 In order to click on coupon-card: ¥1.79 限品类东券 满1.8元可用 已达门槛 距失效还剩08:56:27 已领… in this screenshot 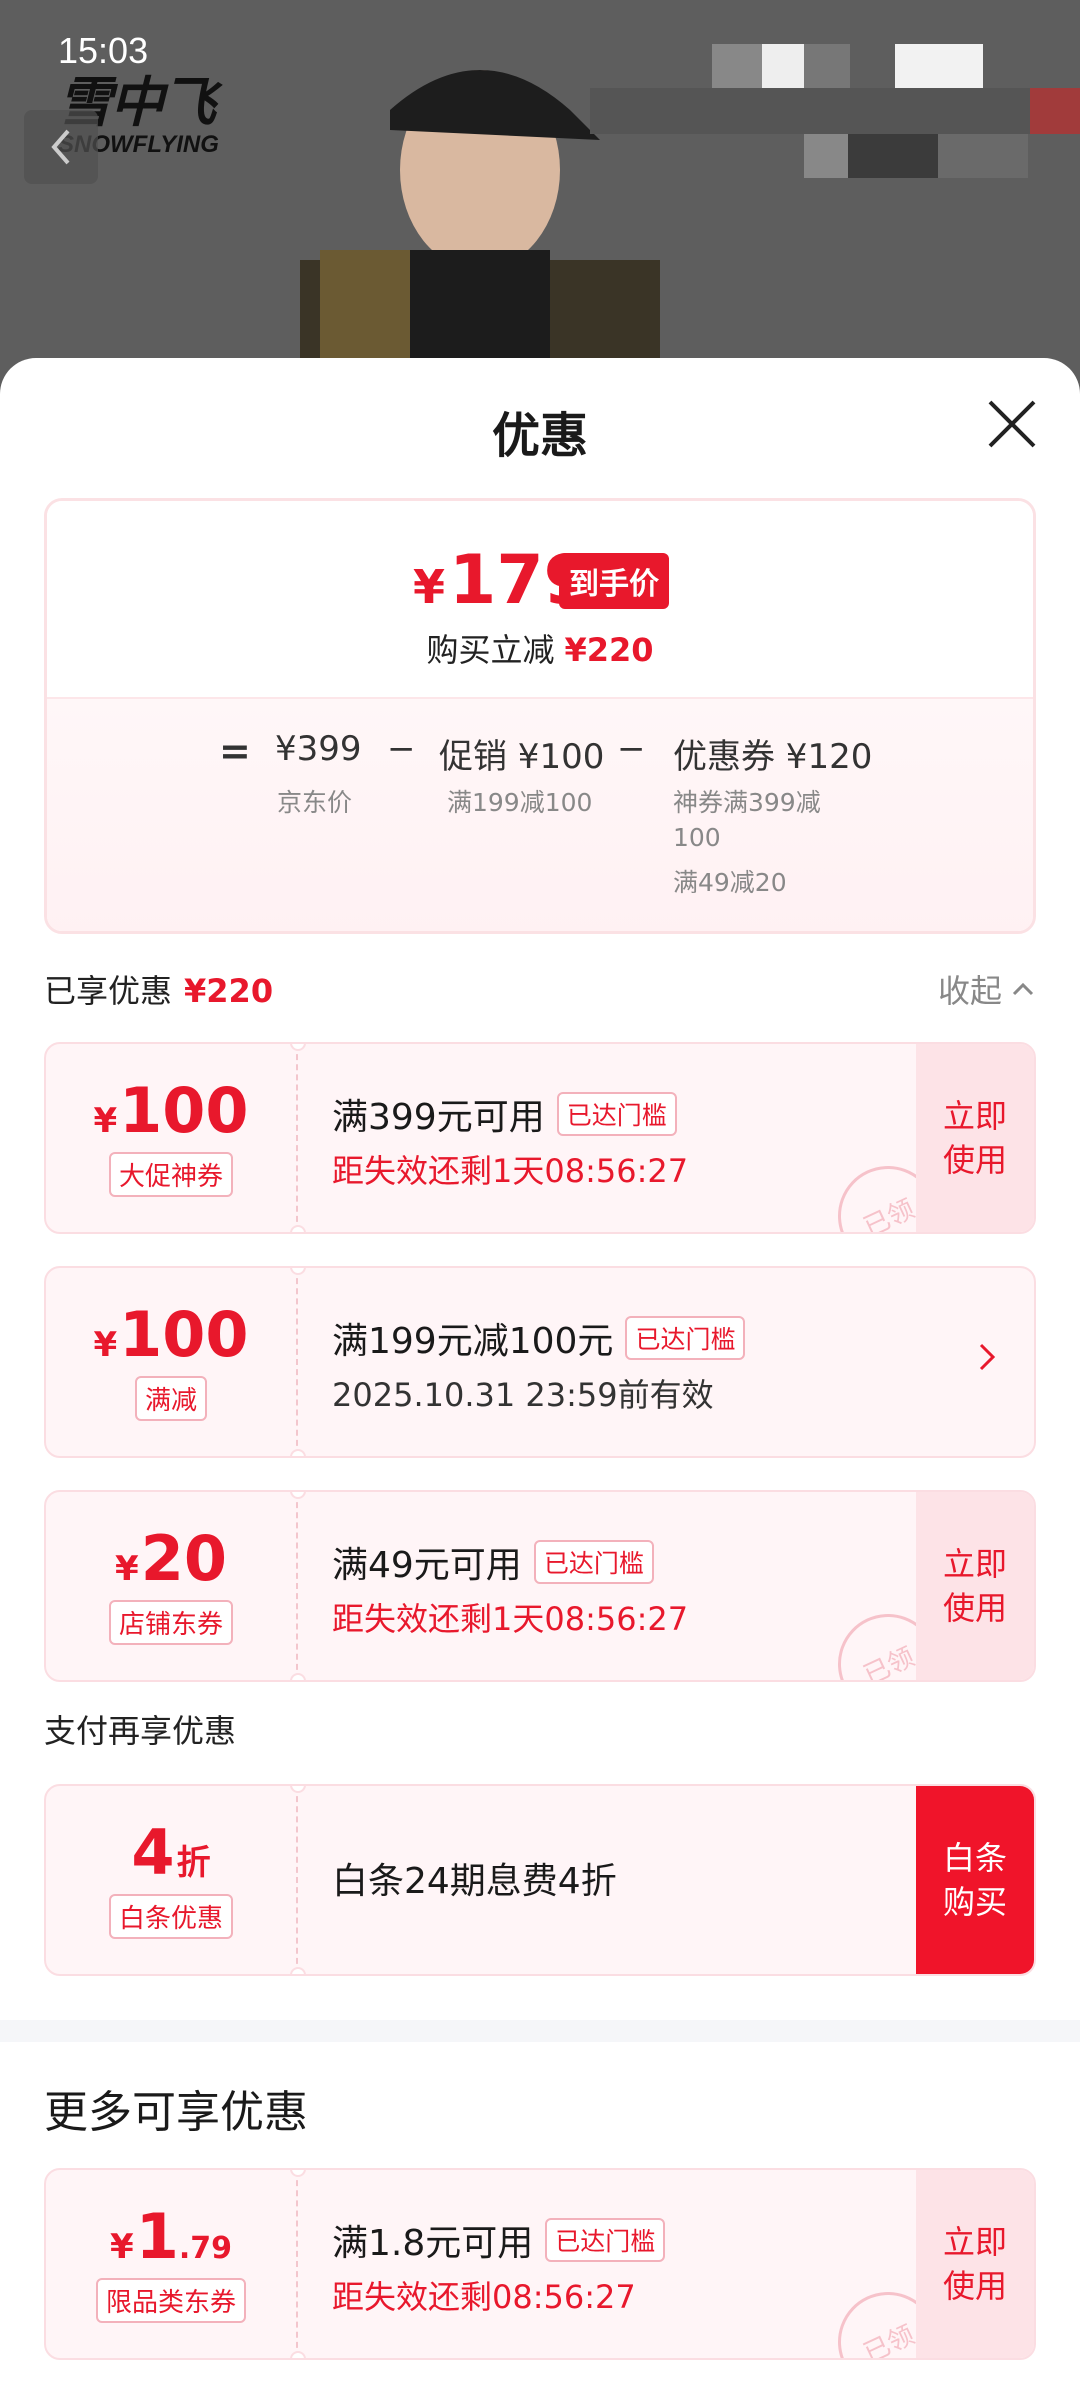, I will do `click(540, 2264)`.